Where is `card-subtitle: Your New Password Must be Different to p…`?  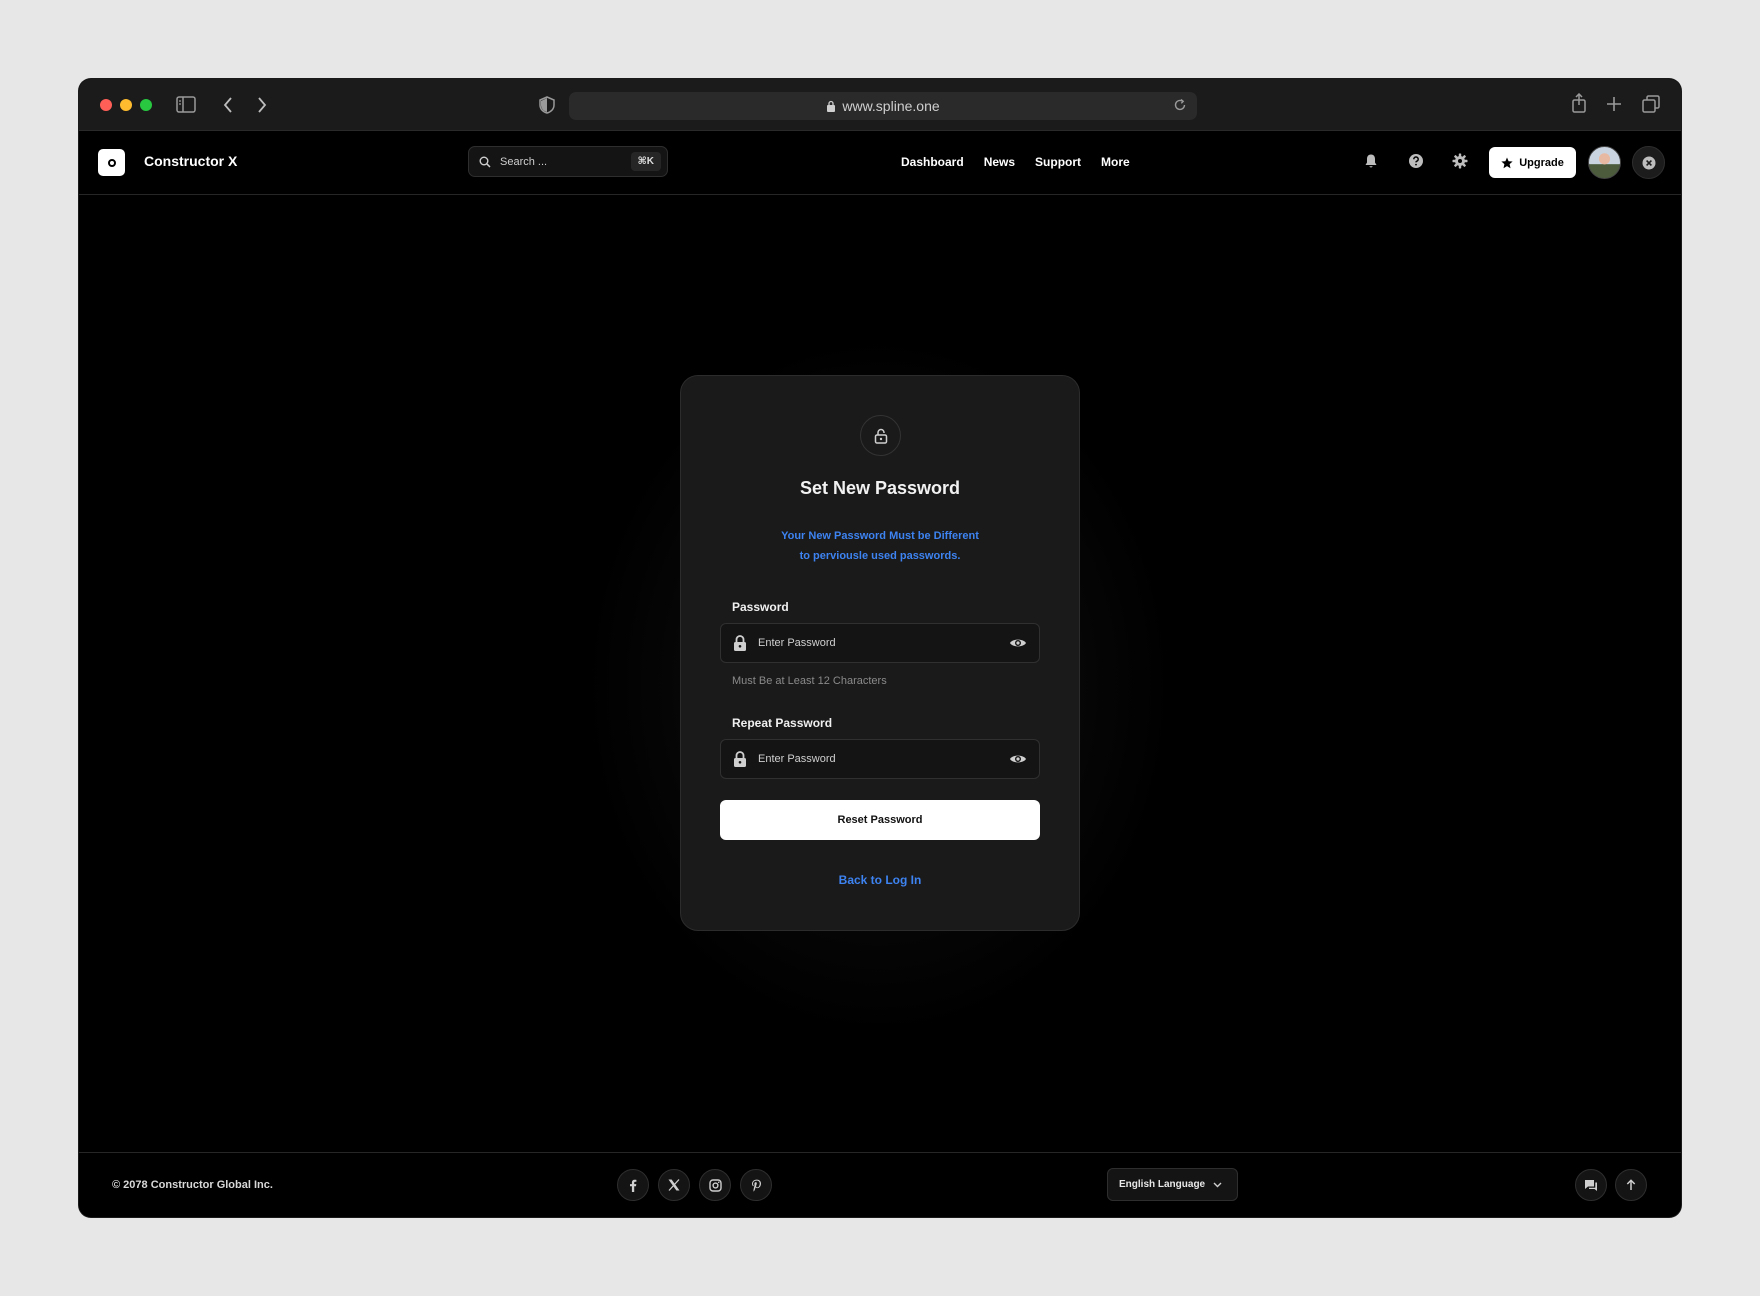 card-subtitle: Your New Password Must be Different to p… is located at coordinates (880, 546).